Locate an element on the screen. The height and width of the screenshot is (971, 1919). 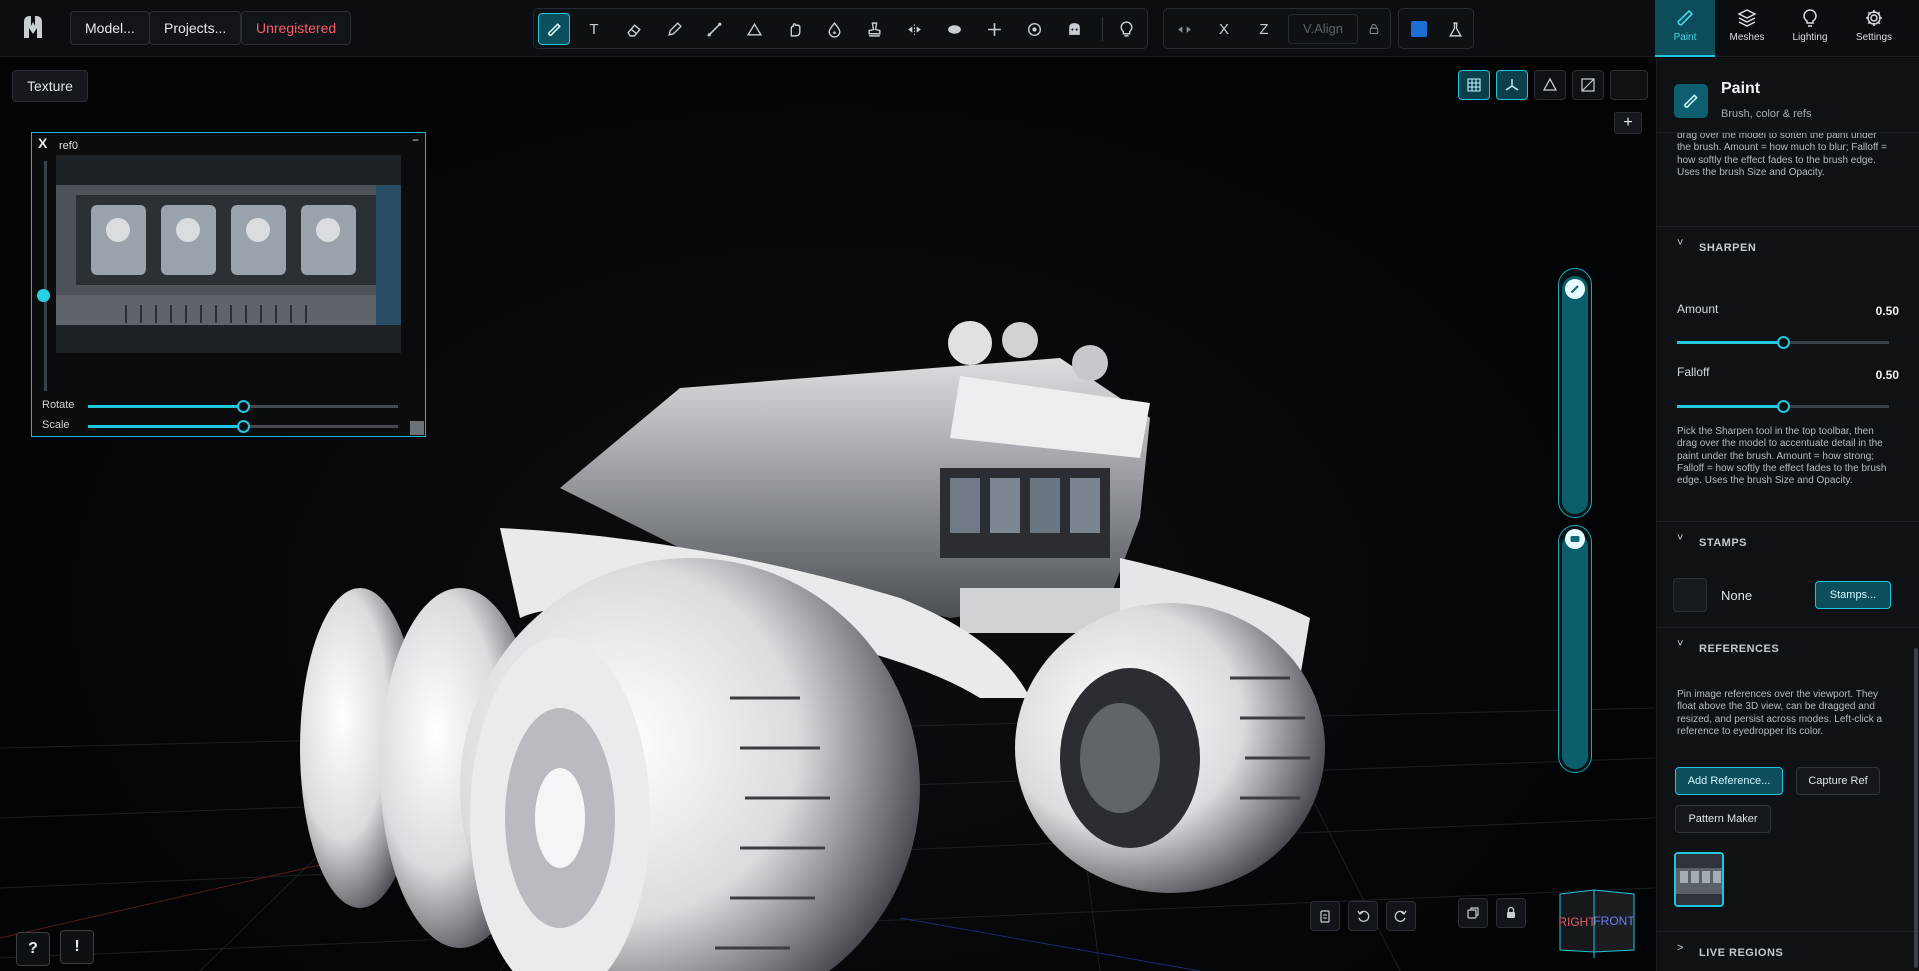
rotate-slider-knob is located at coordinates (243, 406).